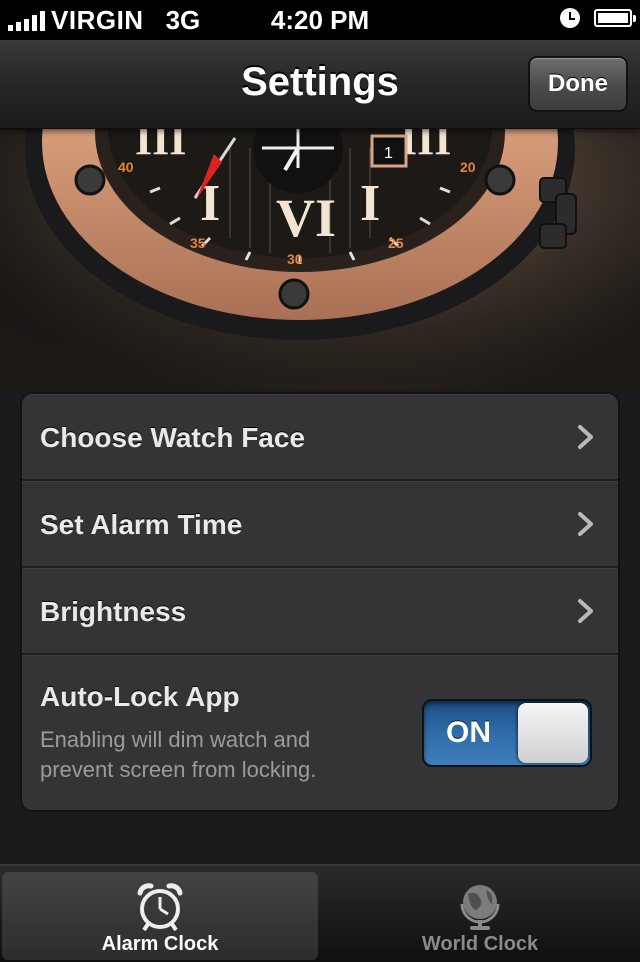 This screenshot has height=962, width=640. I want to click on status-time: 4:20 PM, so click(320, 20).